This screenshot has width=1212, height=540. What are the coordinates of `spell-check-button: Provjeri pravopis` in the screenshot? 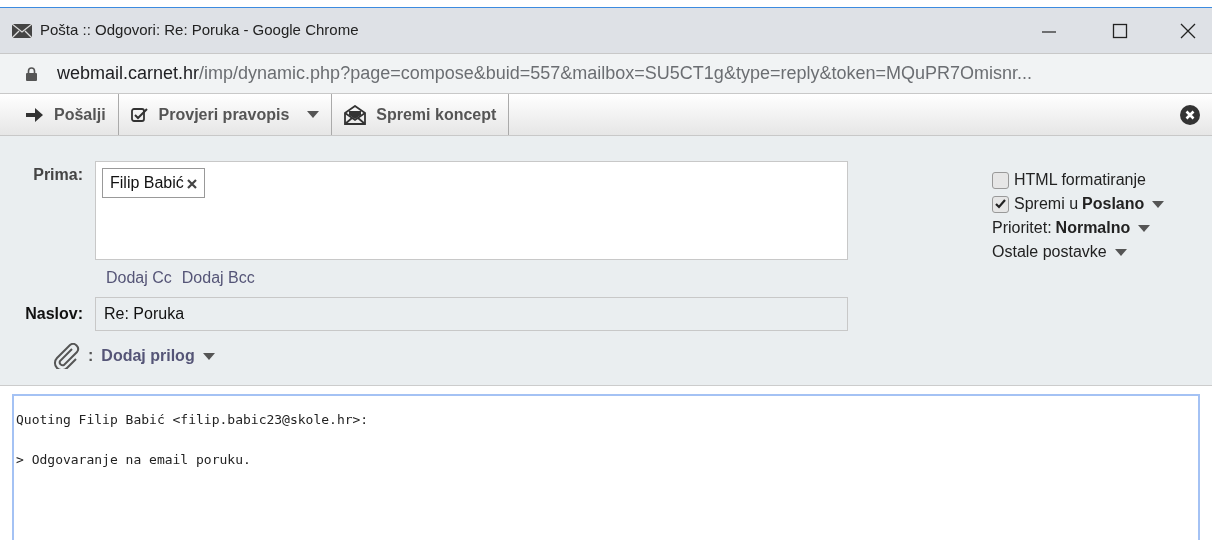 It's located at (225, 114).